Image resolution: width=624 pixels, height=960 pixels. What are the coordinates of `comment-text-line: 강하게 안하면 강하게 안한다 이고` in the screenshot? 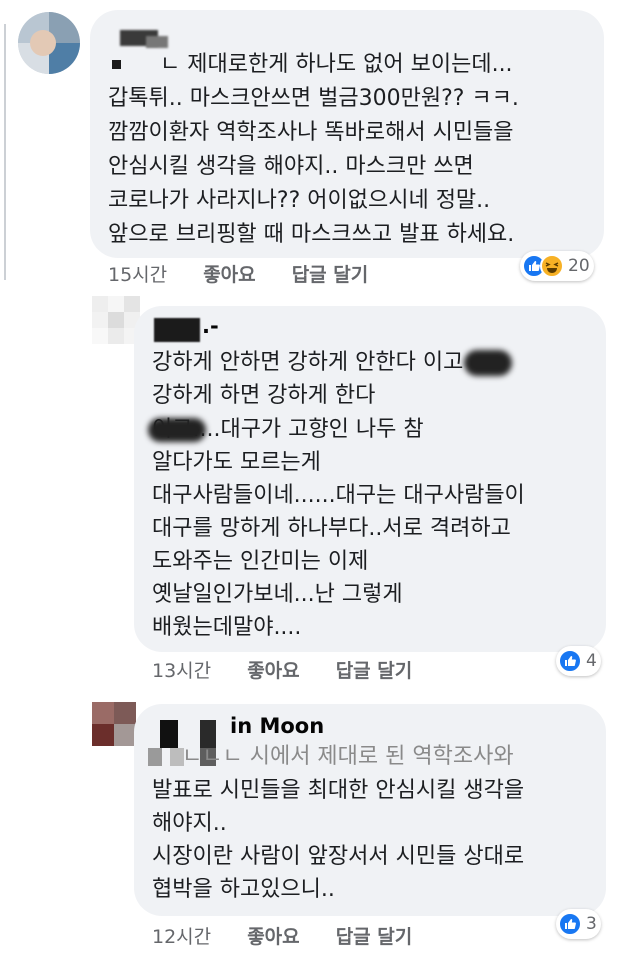 It's located at (308, 362).